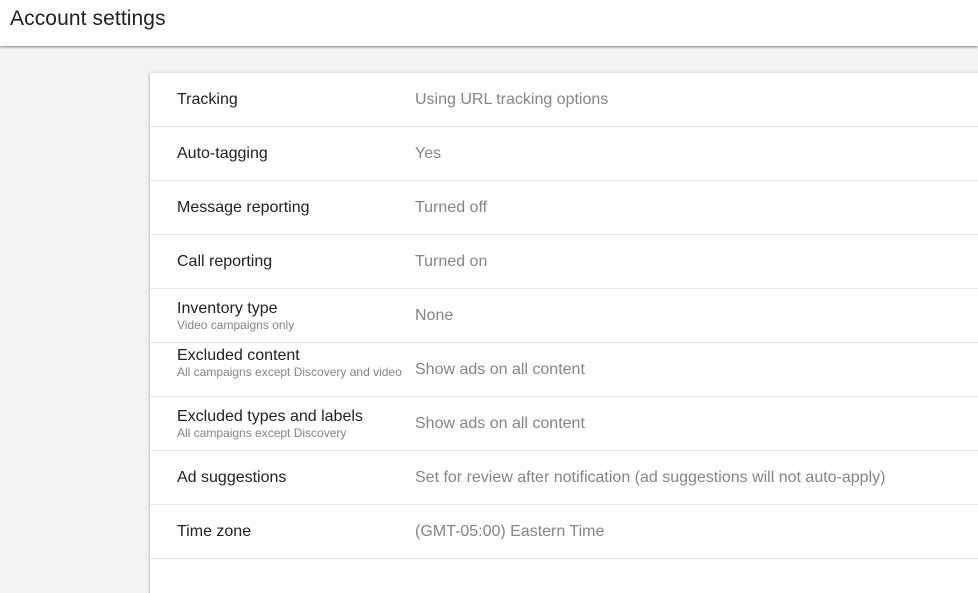  Describe the element at coordinates (227, 308) in the screenshot. I see `setting-name: Inventory type` at that location.